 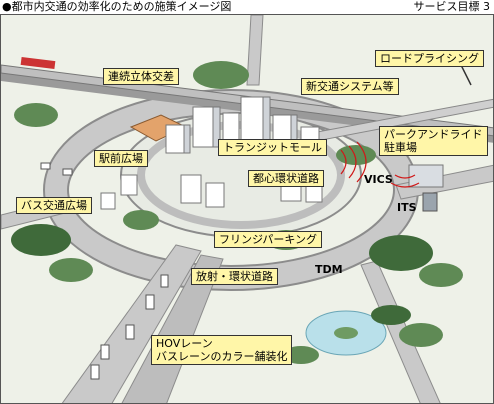 I want to click on callout-new-transit: 新交通システム等, so click(x=350, y=86).